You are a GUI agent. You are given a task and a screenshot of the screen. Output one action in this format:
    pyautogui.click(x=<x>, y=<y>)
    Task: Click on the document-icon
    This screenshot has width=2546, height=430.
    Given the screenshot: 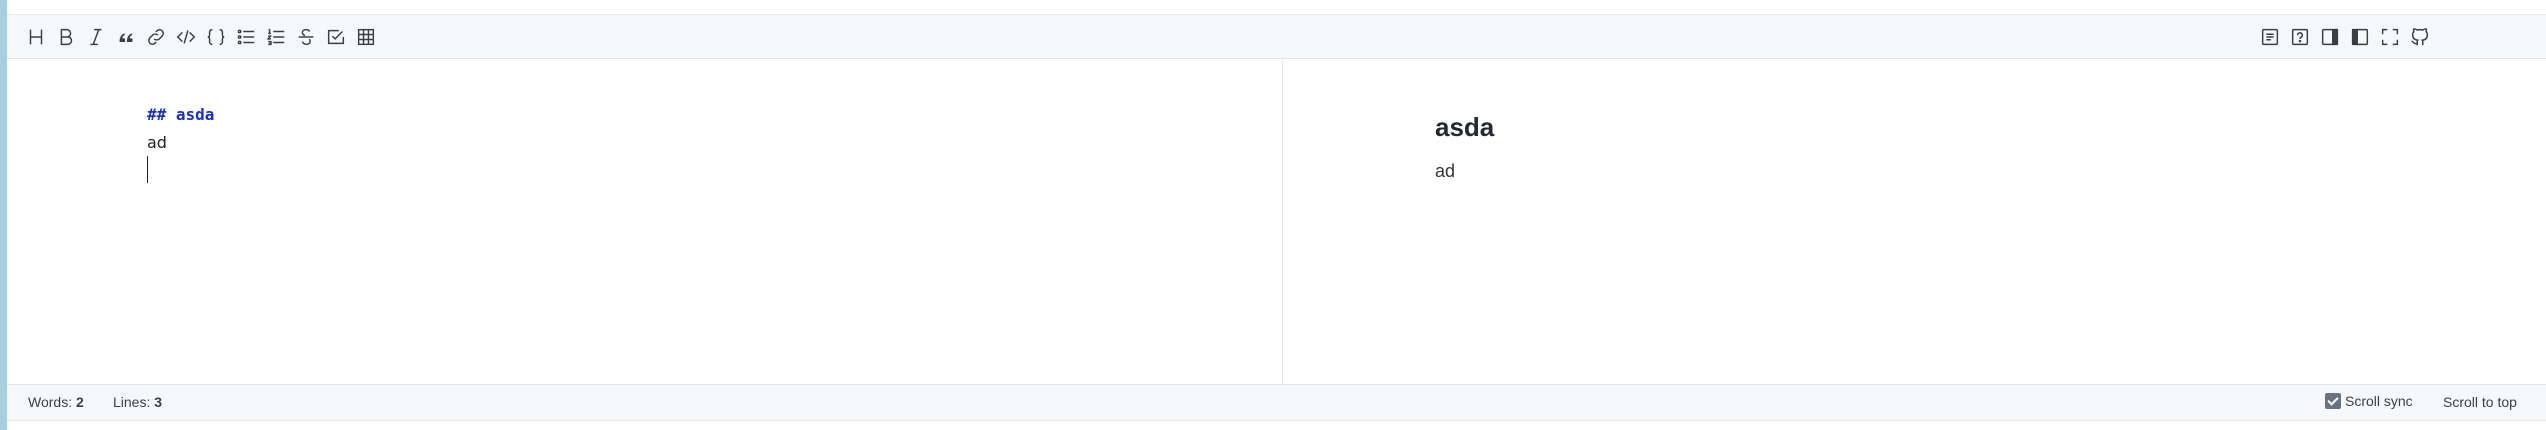 What is the action you would take?
    pyautogui.click(x=2270, y=37)
    